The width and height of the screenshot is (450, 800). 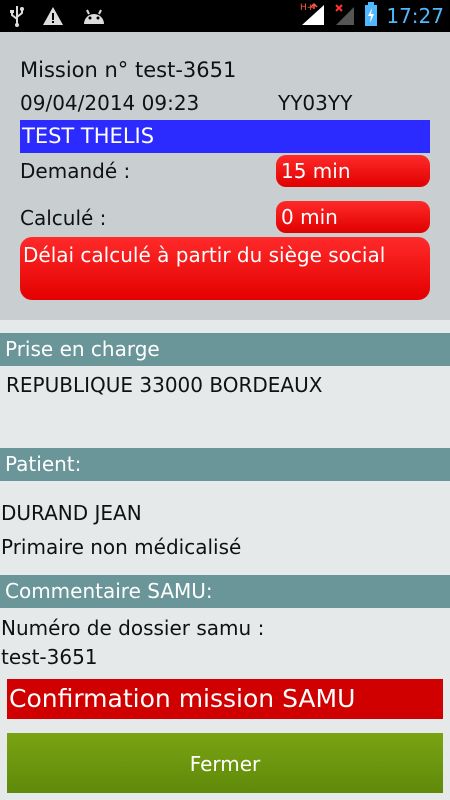 What do you see at coordinates (75, 171) in the screenshot?
I see `requested-label: Demandé :` at bounding box center [75, 171].